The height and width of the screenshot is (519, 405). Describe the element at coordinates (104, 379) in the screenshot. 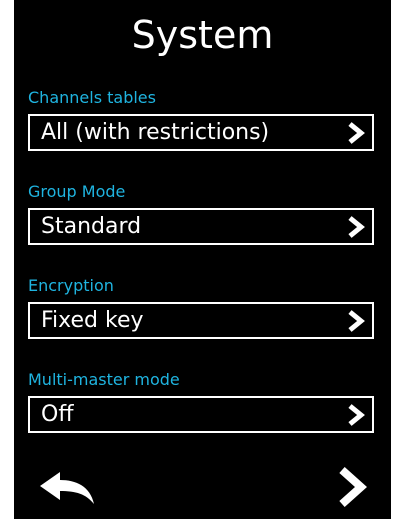

I see `multi-master-mode-label: Multi-master mode` at that location.